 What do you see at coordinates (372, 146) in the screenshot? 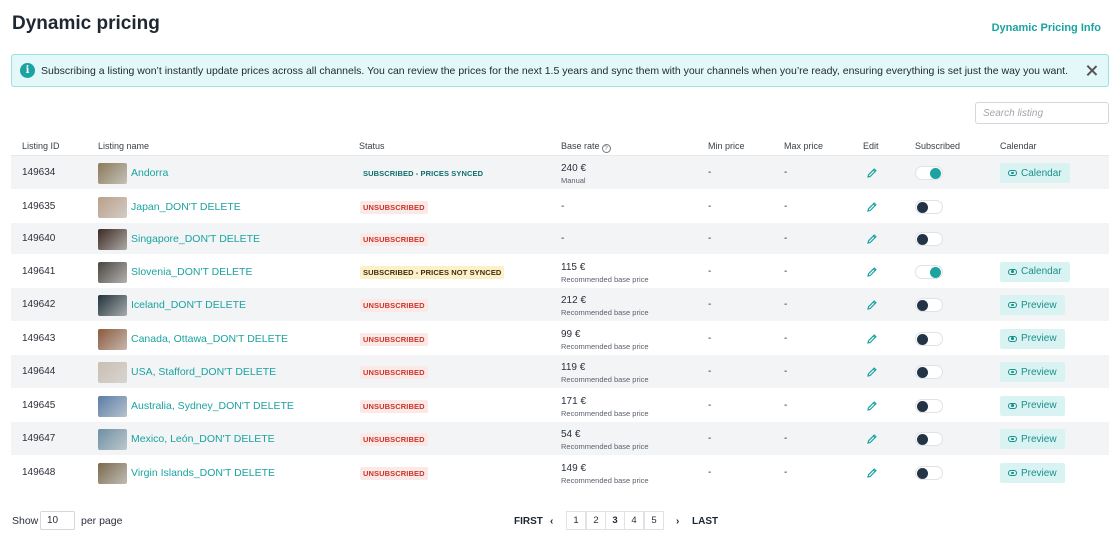
I see `col-status: Status` at bounding box center [372, 146].